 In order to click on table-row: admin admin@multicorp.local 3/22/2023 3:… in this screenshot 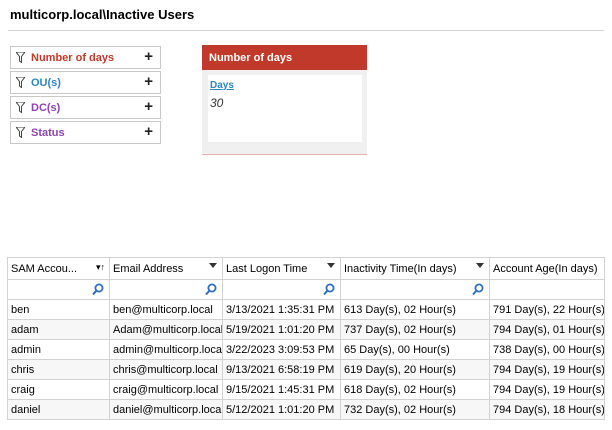, I will do `click(306, 349)`.